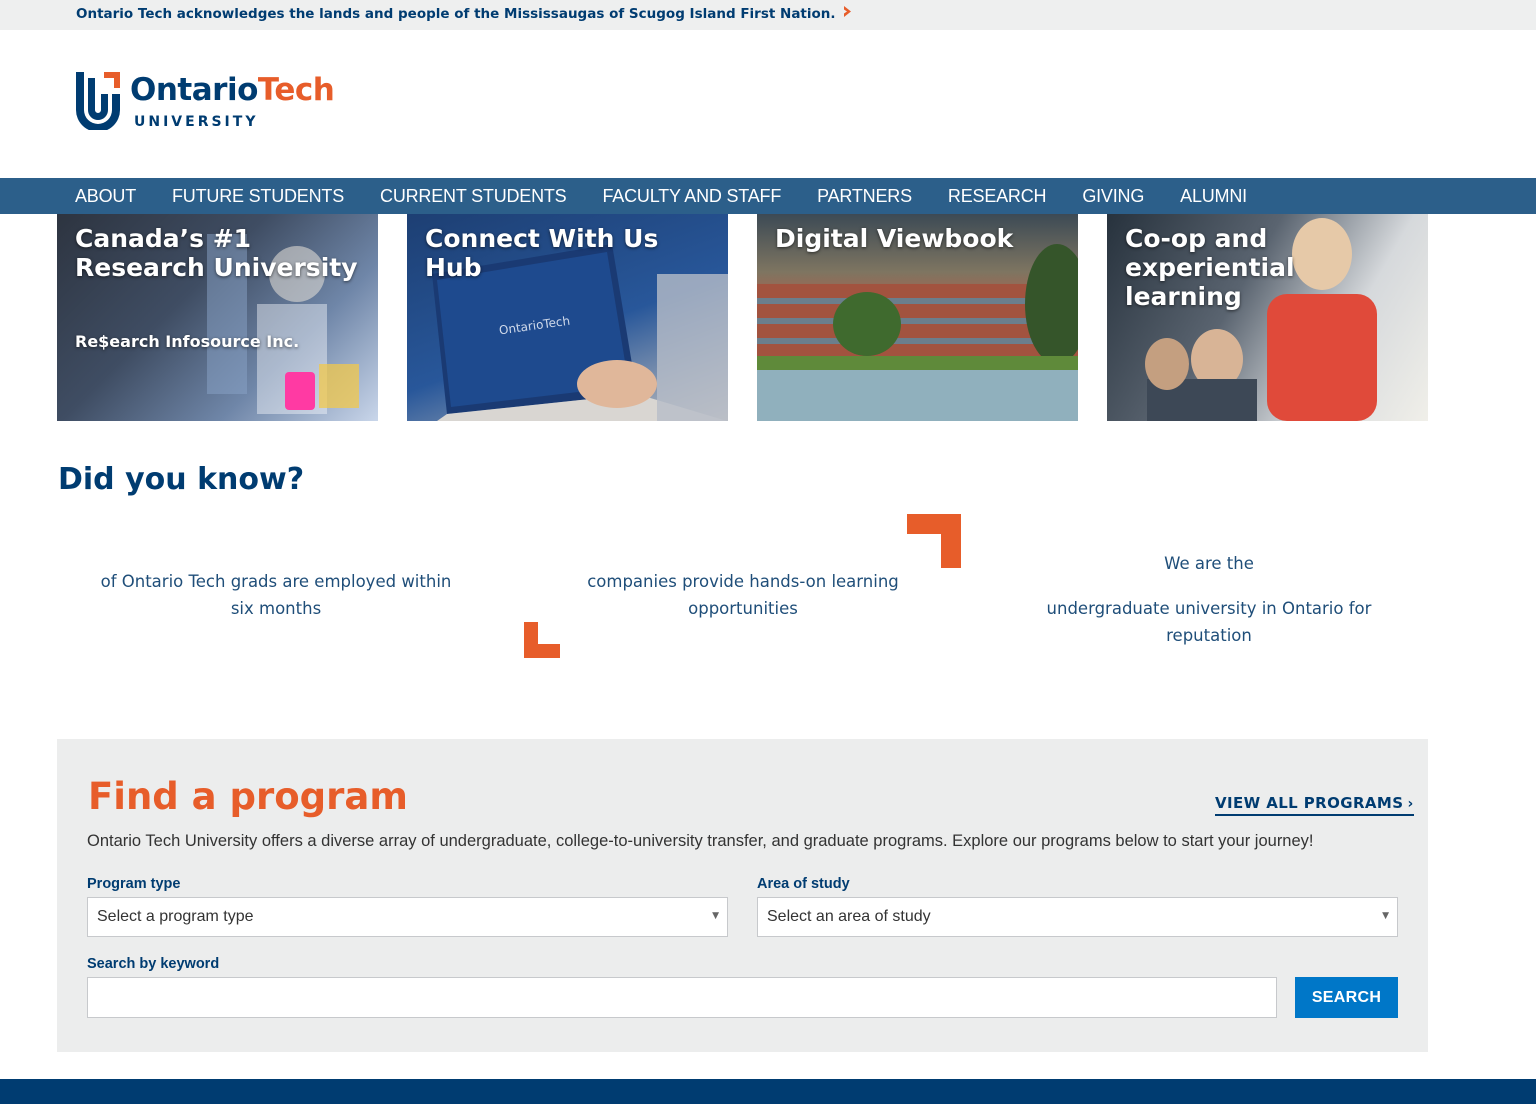  I want to click on tile-subtitle: Re$earch Infosource Inc., so click(187, 341).